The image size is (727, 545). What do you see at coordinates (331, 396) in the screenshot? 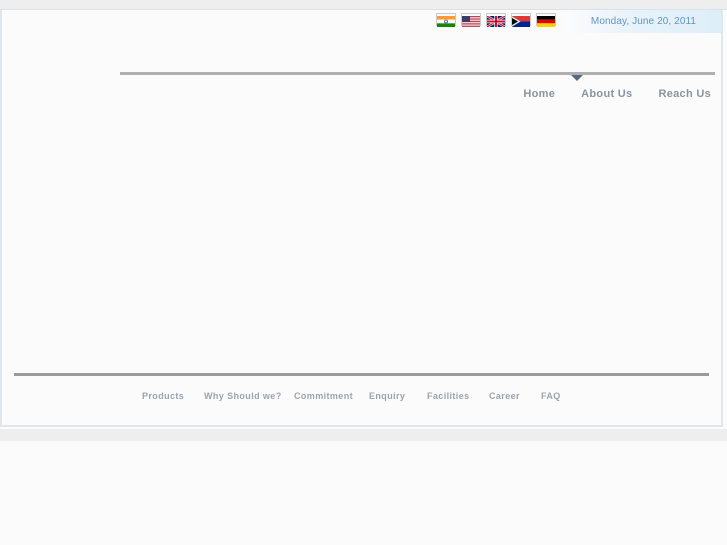
I see `footer-item-commitment: Commitment` at bounding box center [331, 396].